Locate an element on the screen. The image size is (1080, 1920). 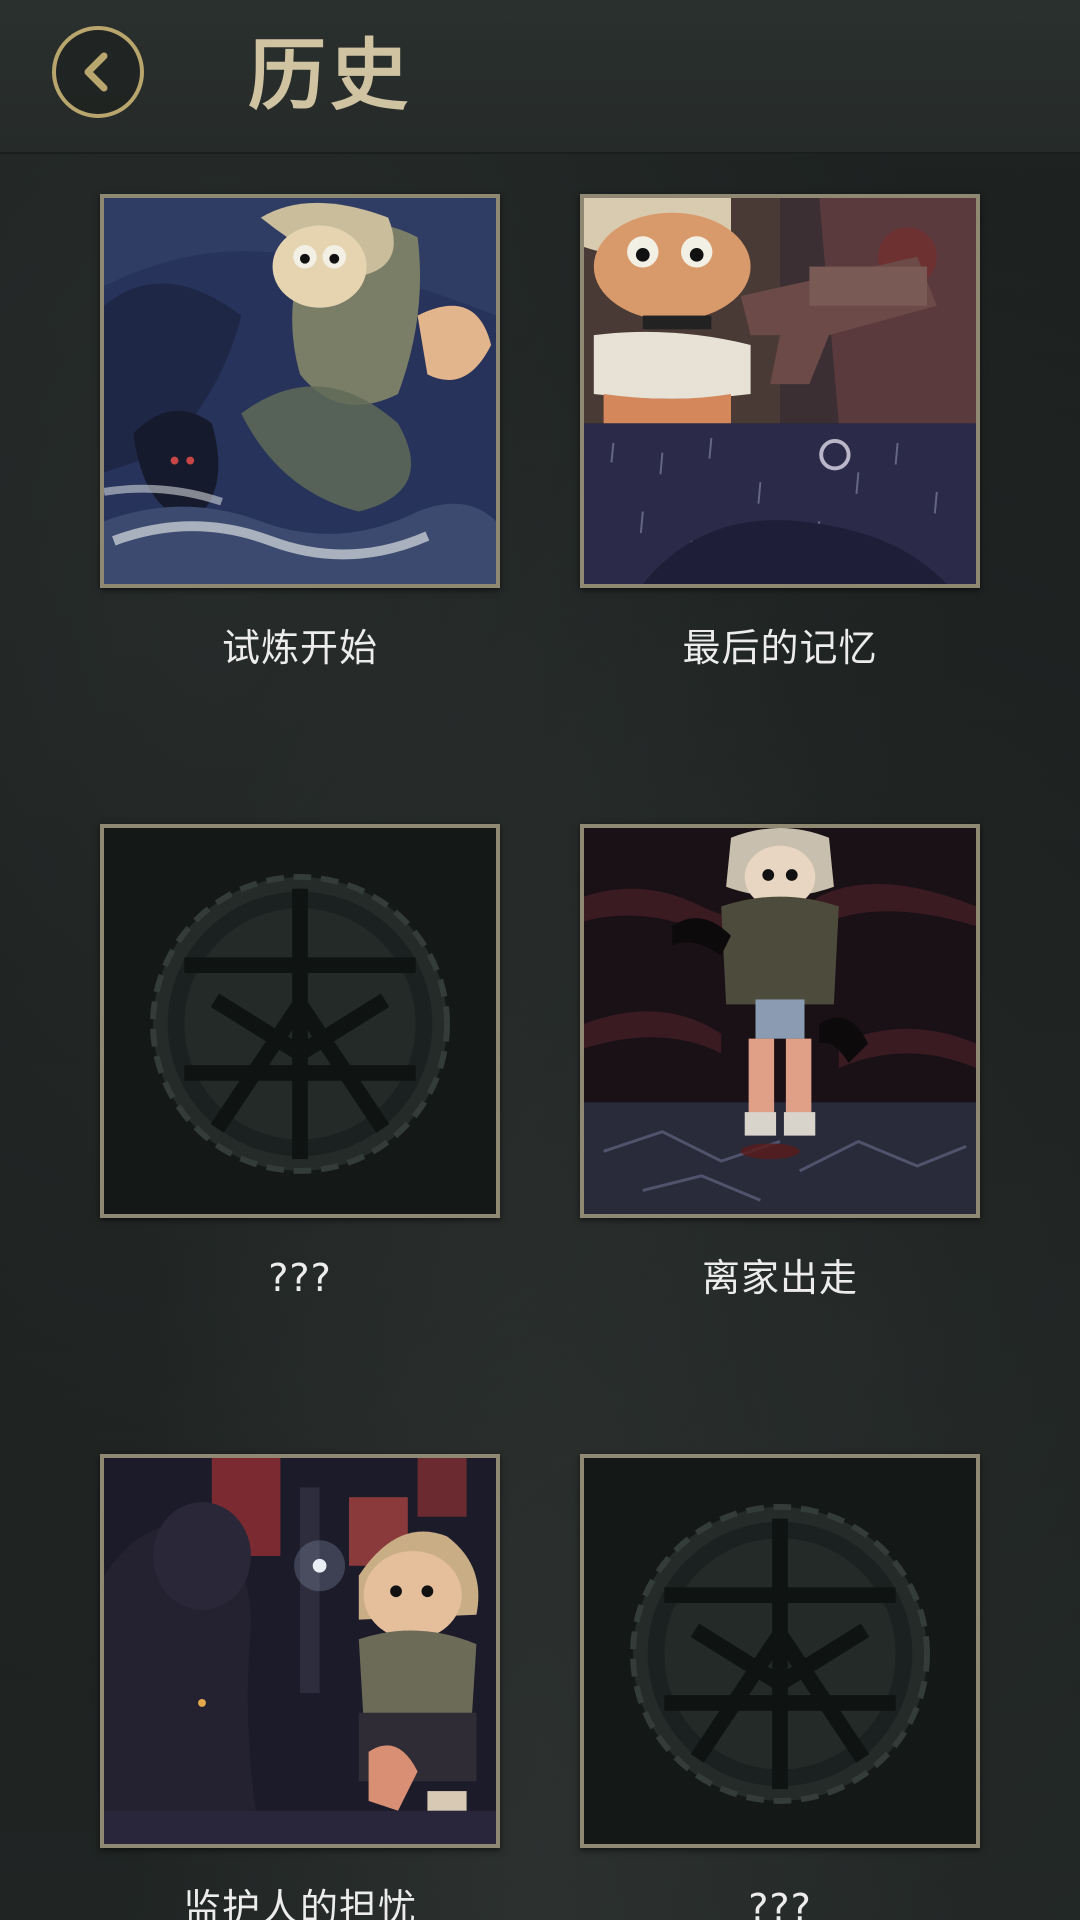
illustration-run-away is located at coordinates (780, 1021).